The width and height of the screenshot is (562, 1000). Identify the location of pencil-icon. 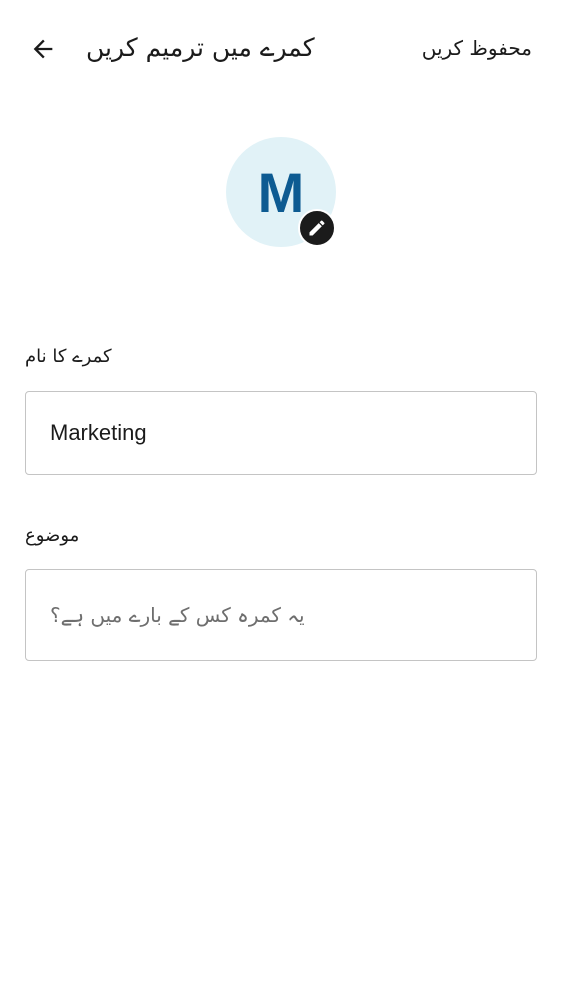
(317, 228).